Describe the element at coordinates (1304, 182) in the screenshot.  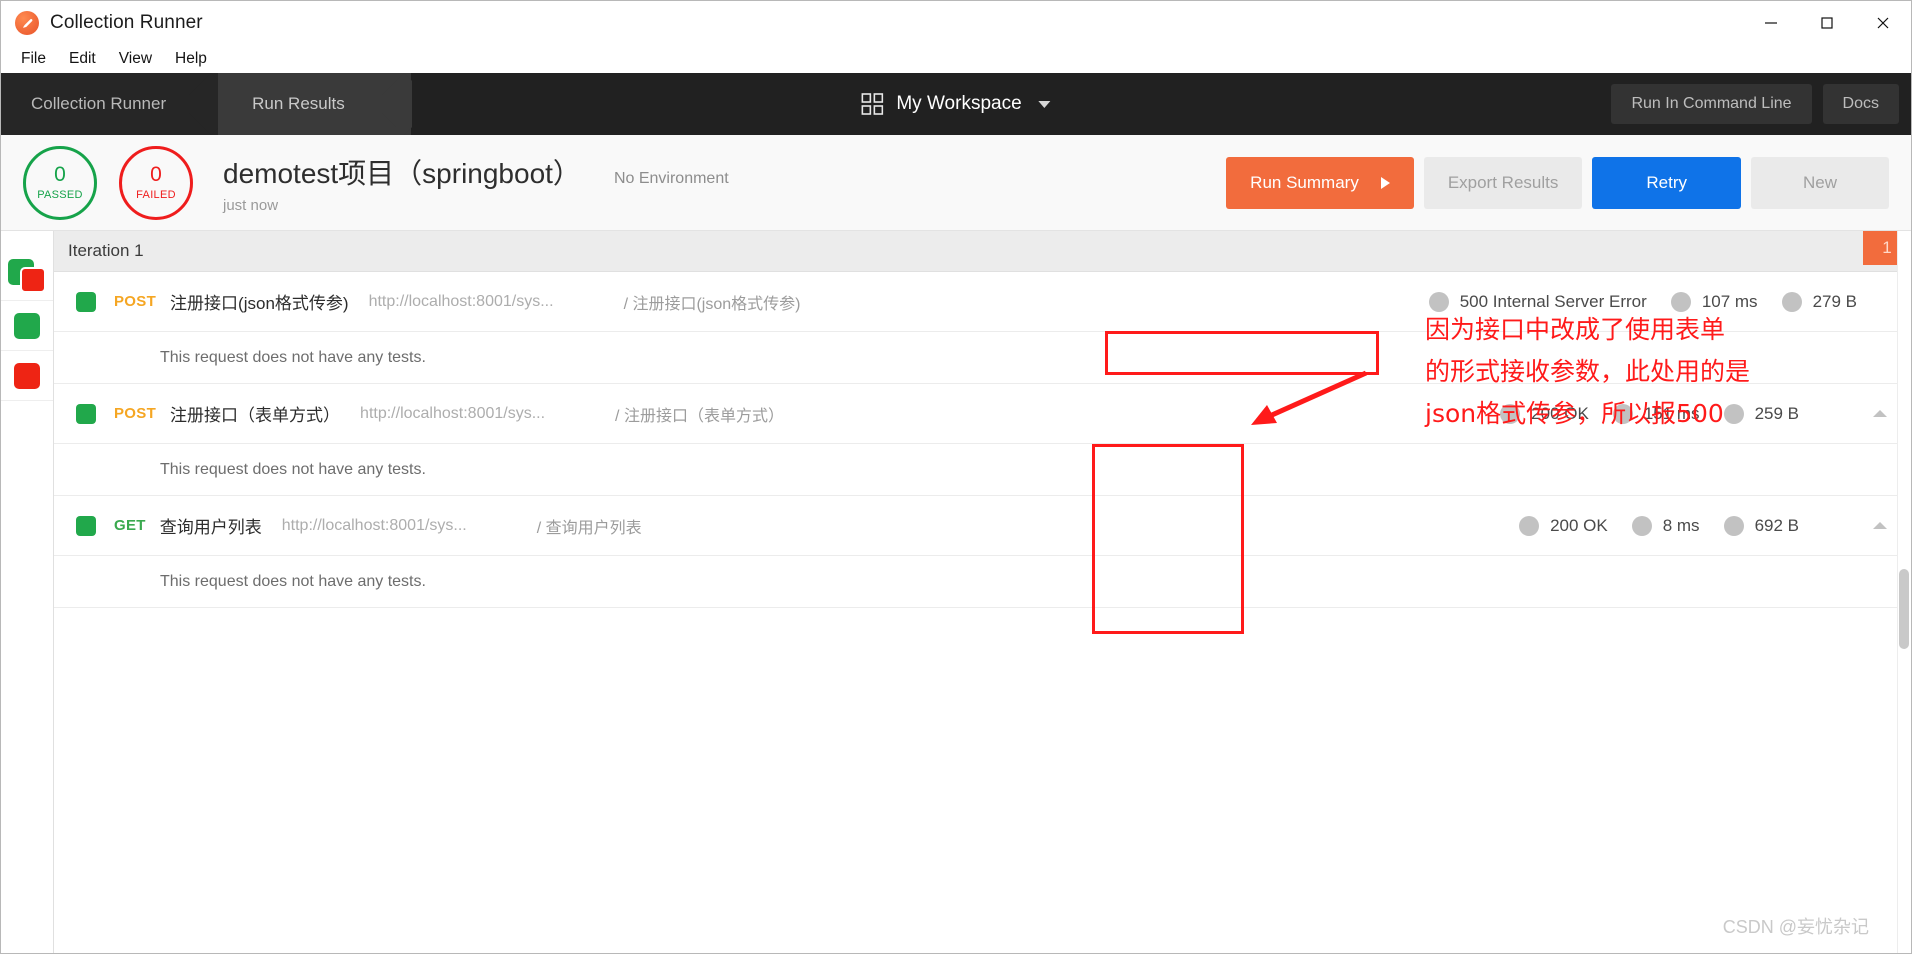
I see `run-summary-label: Run Summary` at that location.